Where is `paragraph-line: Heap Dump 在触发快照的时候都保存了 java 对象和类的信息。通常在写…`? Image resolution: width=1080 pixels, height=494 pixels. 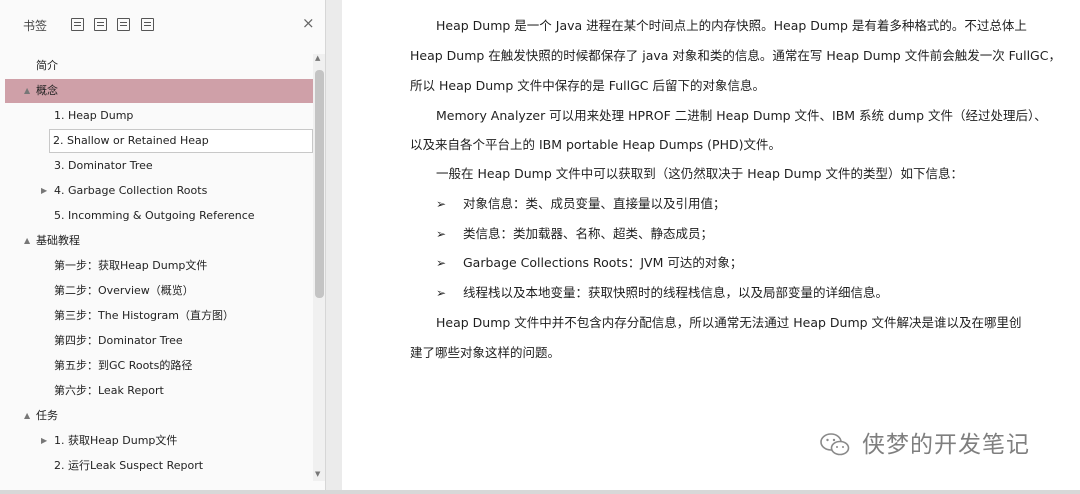 paragraph-line: Heap Dump 在触发快照的时候都保存了 java 对象和类的信息。通常在写… is located at coordinates (735, 55).